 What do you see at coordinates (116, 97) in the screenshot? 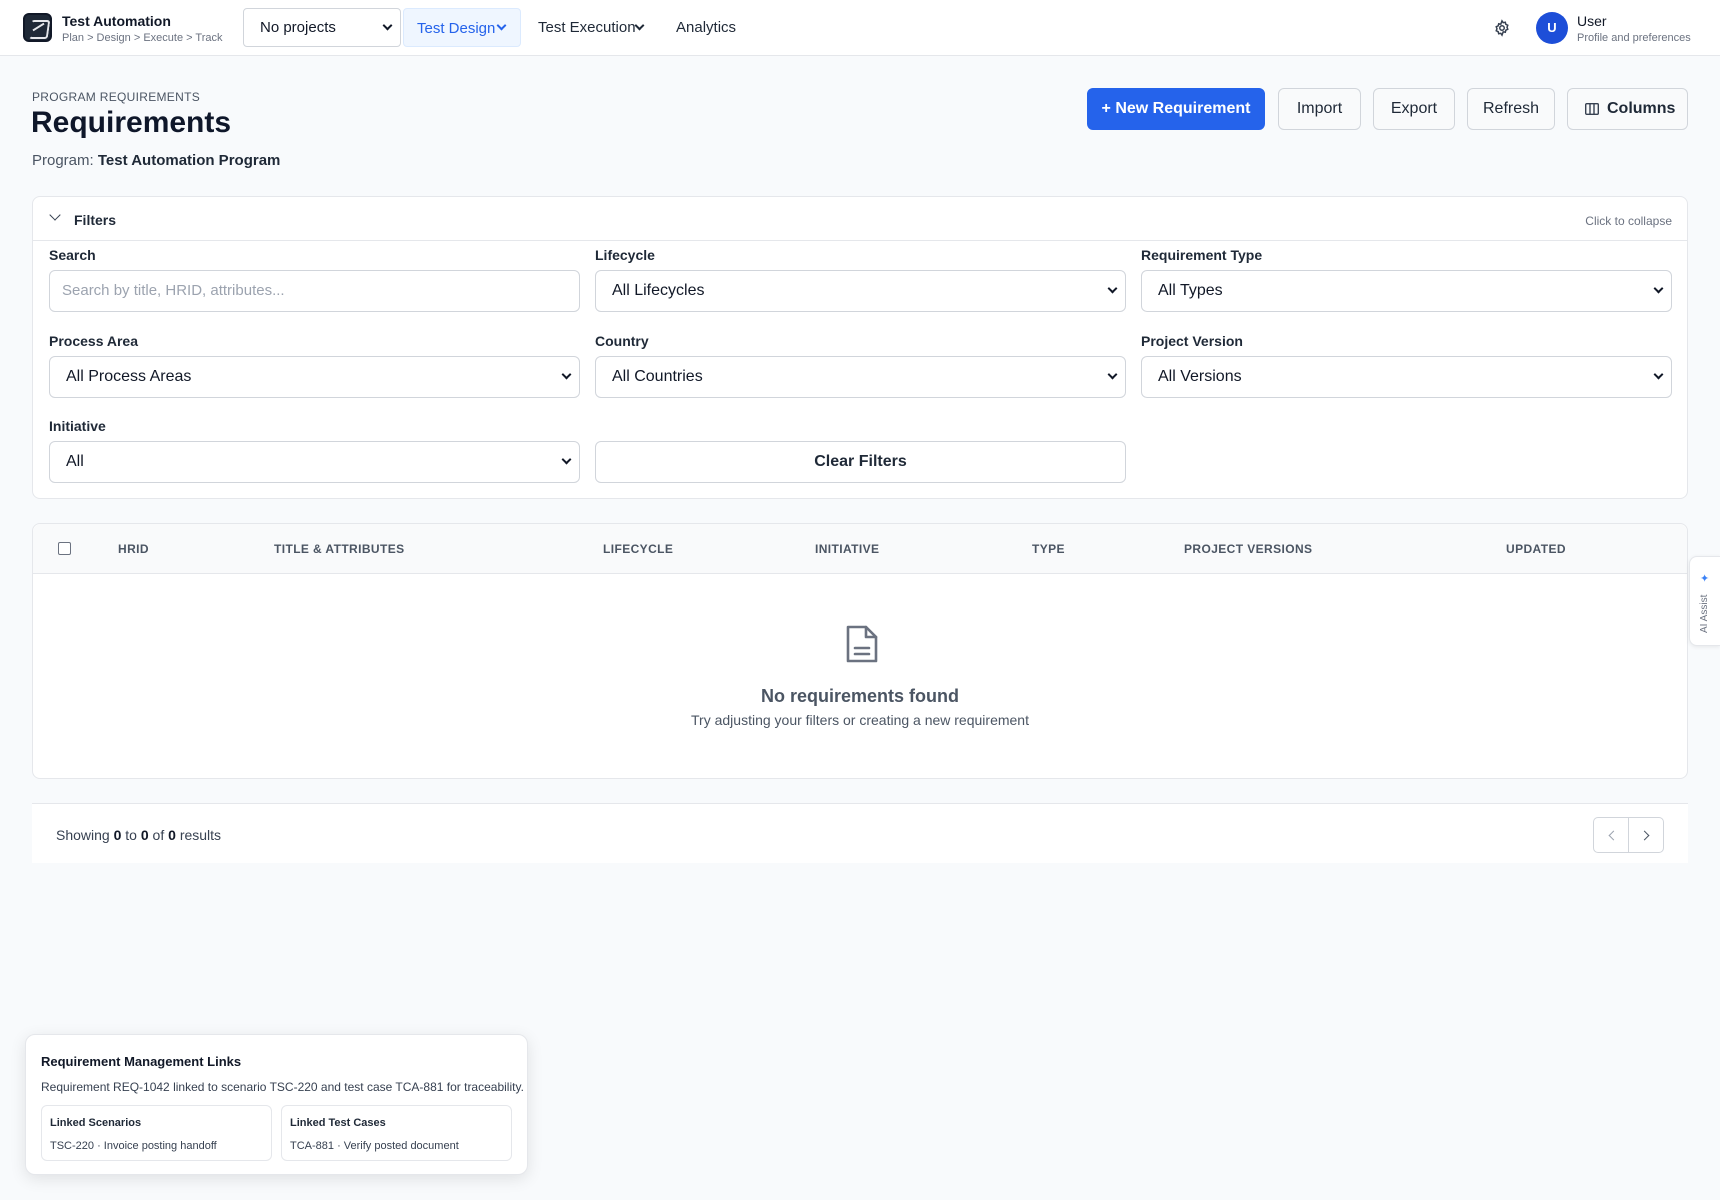
I see `page-eyebrow: PROGRAM REQUIREMENTS` at bounding box center [116, 97].